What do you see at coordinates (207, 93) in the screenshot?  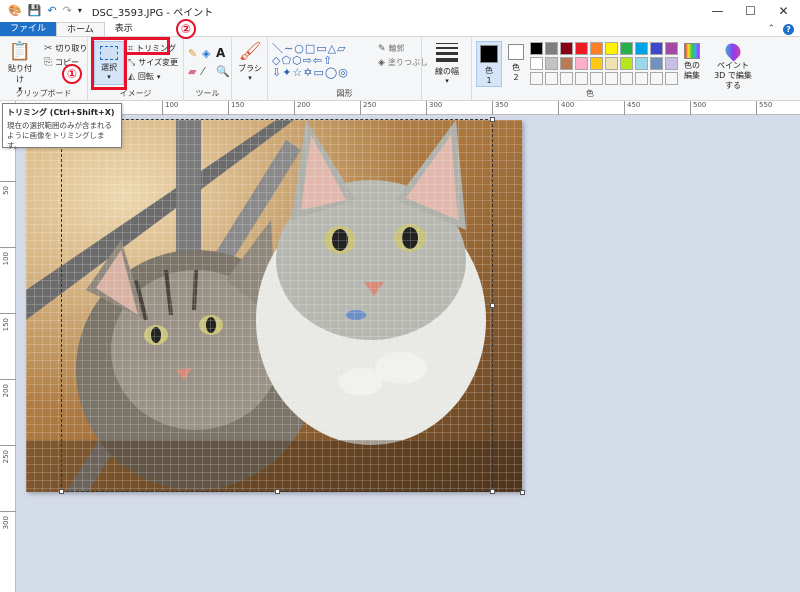 I see `tools-group-label: ツール` at bounding box center [207, 93].